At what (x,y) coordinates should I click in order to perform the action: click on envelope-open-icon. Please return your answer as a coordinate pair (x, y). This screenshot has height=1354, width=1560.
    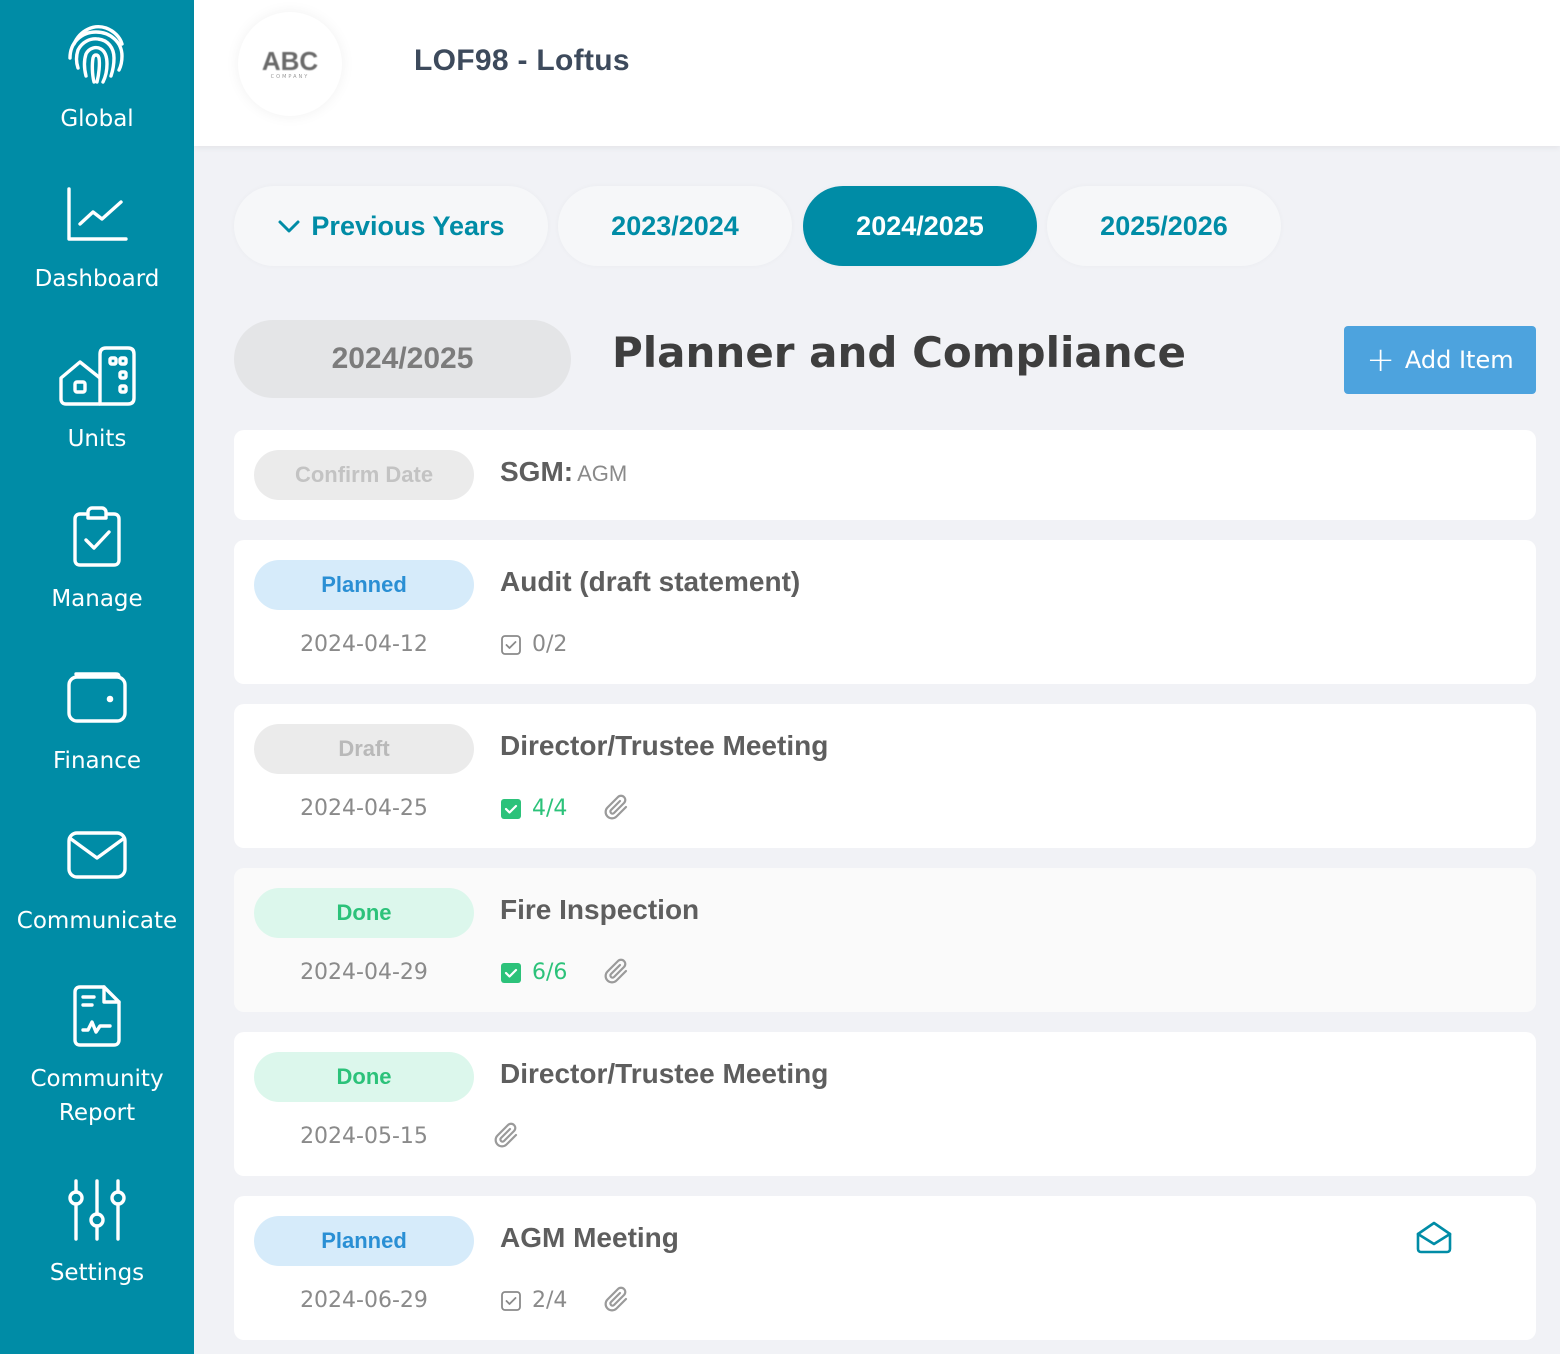
    Looking at the image, I should click on (1434, 1237).